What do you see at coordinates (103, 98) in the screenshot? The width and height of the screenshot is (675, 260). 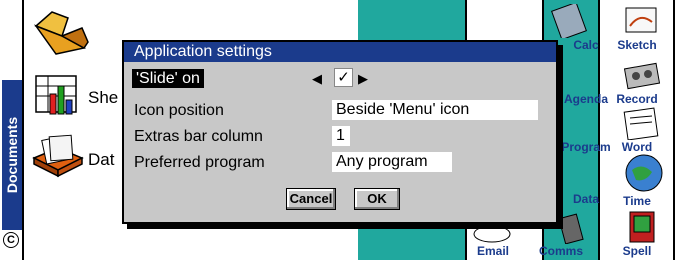 I see `file-label-spreadsheet: She` at bounding box center [103, 98].